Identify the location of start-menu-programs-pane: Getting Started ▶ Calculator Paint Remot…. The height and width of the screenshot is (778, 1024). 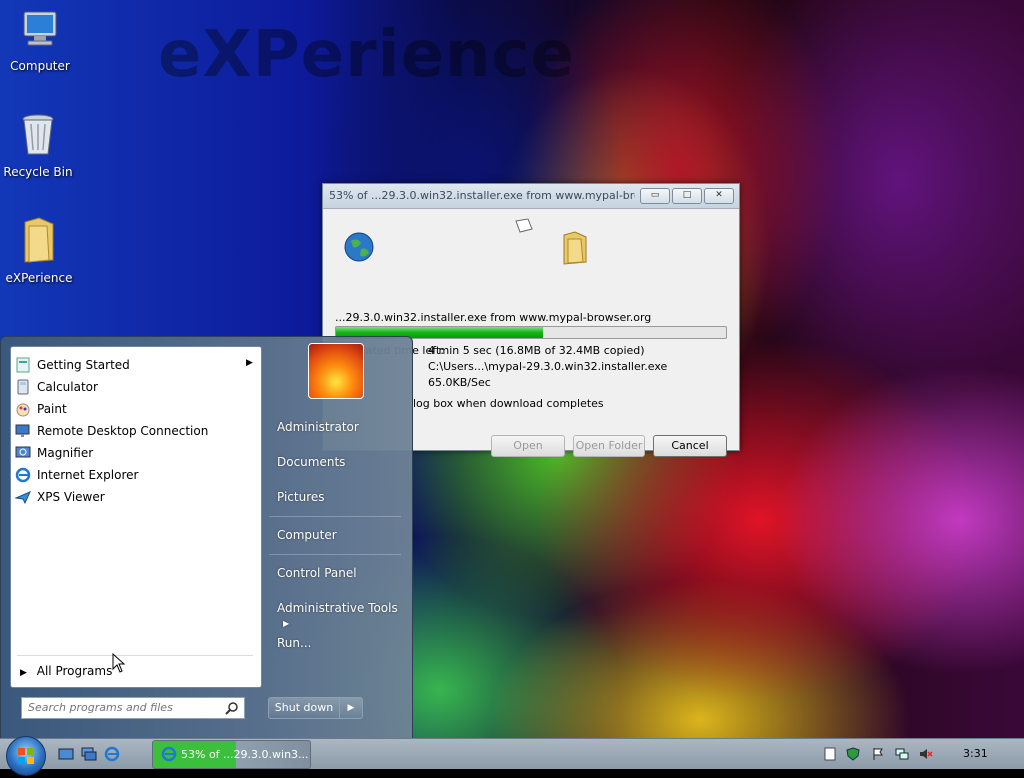
(136, 517).